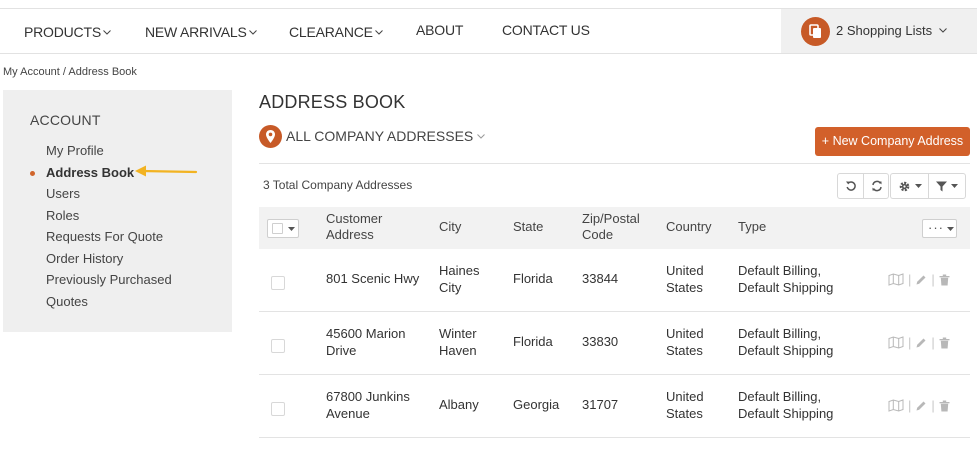 This screenshot has width=977, height=456. I want to click on cell-city: Haines City, so click(459, 279).